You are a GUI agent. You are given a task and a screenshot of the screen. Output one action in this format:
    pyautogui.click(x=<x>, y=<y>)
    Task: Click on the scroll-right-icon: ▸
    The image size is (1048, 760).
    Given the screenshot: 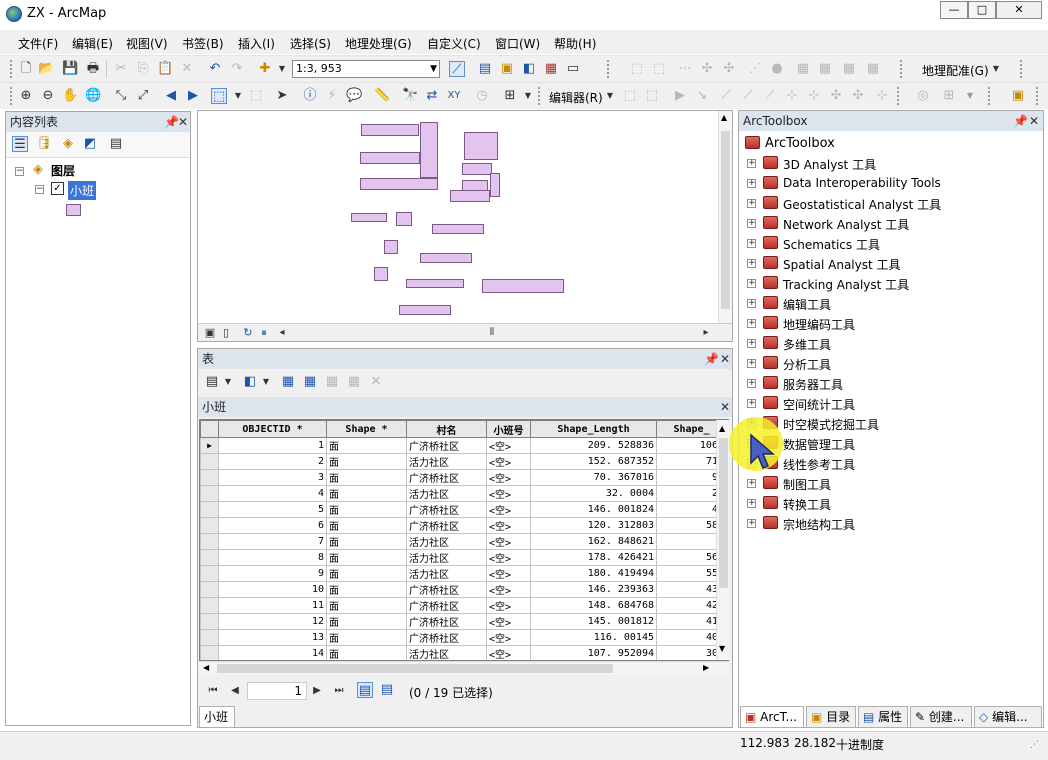 What is the action you would take?
    pyautogui.click(x=706, y=333)
    